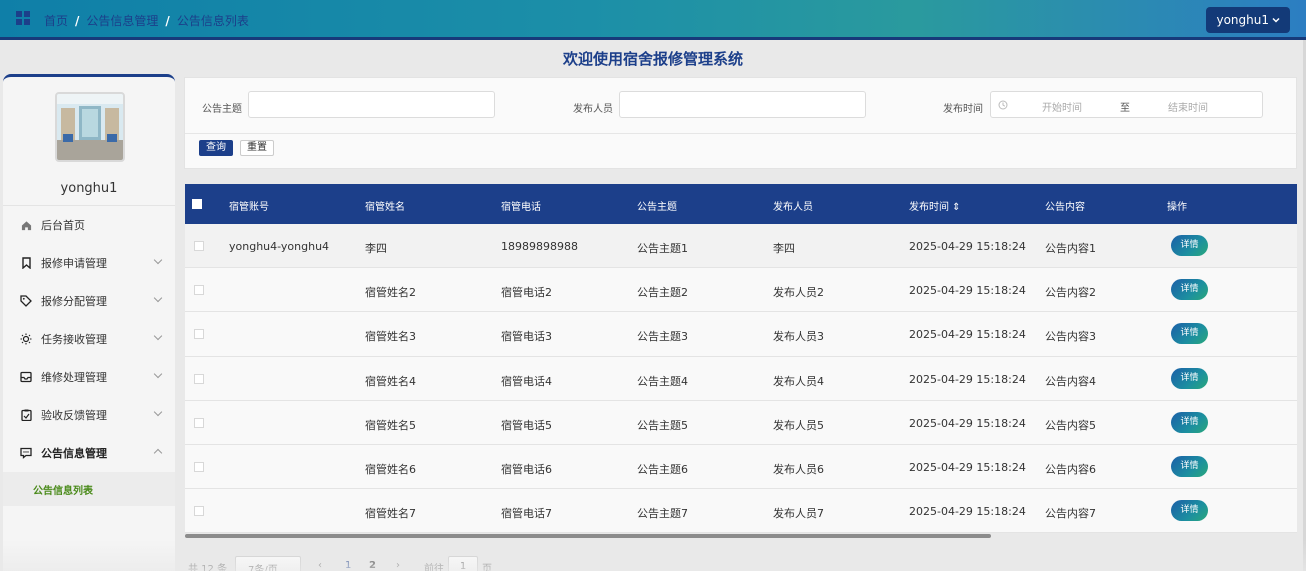 The height and width of the screenshot is (571, 1306). What do you see at coordinates (63, 225) in the screenshot?
I see `sidebar-item-label: 后台首页` at bounding box center [63, 225].